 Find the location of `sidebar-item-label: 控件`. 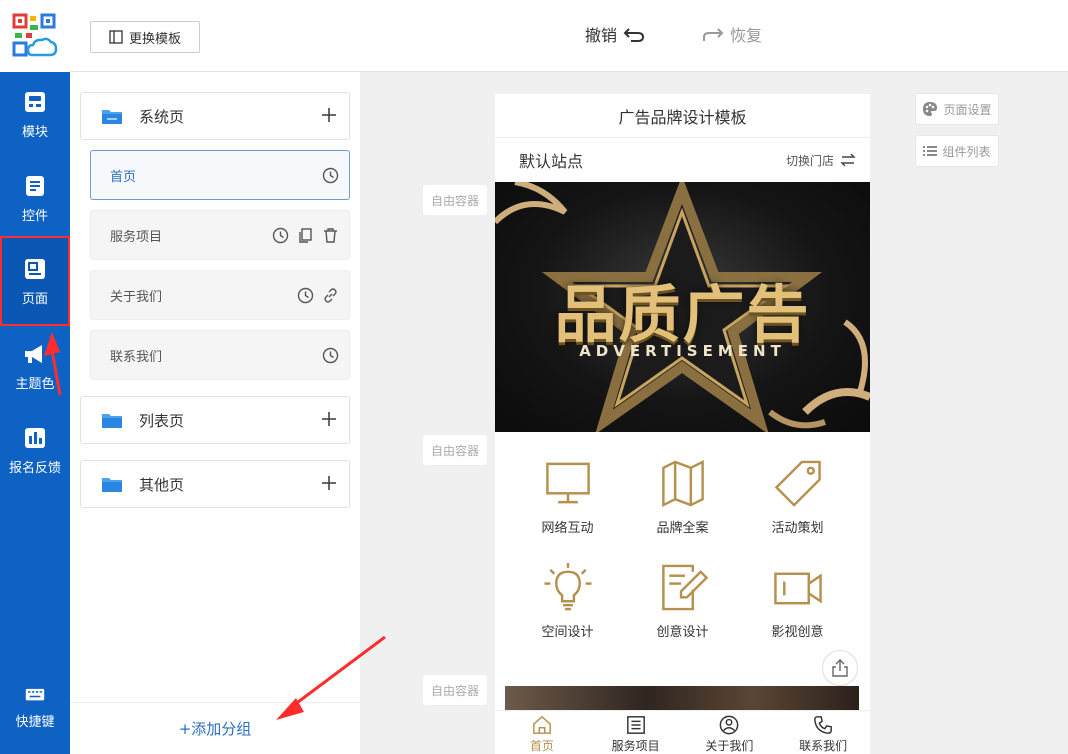

sidebar-item-label: 控件 is located at coordinates (34, 216).